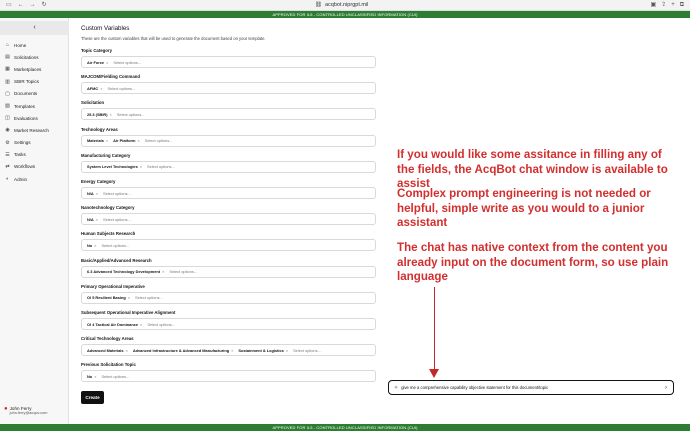 Image resolution: width=690 pixels, height=431 pixels. Describe the element at coordinates (106, 155) in the screenshot. I see `field-label: Manufacturing Category` at that location.